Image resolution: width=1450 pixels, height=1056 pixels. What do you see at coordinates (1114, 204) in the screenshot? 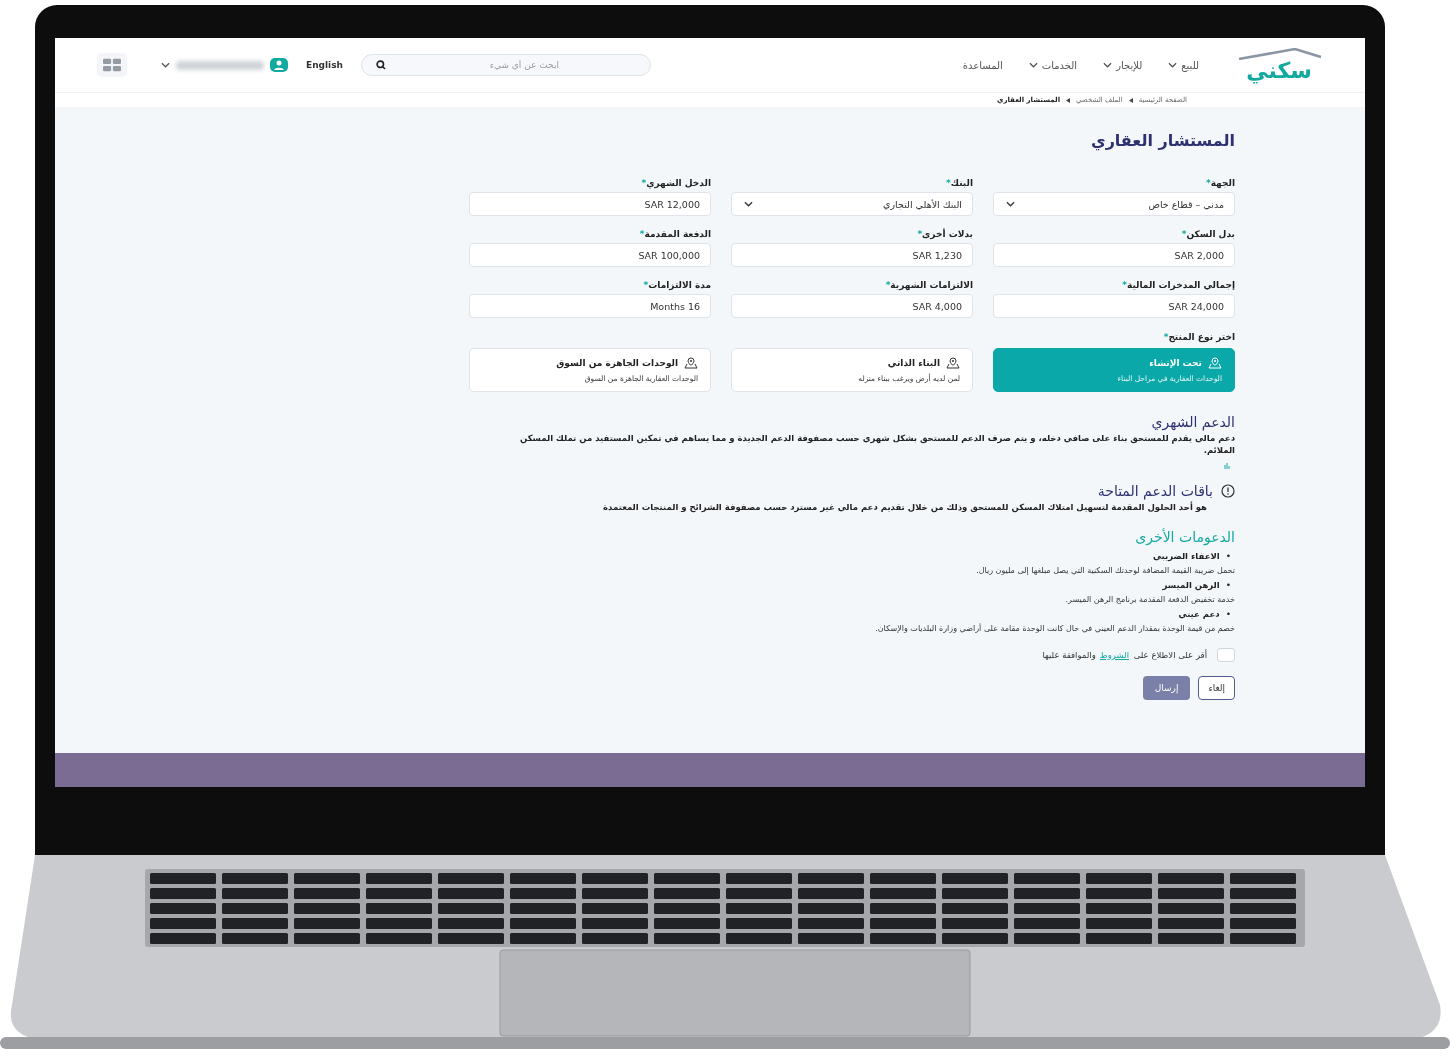
I see `select-field: مدني – قطاع خاص` at bounding box center [1114, 204].